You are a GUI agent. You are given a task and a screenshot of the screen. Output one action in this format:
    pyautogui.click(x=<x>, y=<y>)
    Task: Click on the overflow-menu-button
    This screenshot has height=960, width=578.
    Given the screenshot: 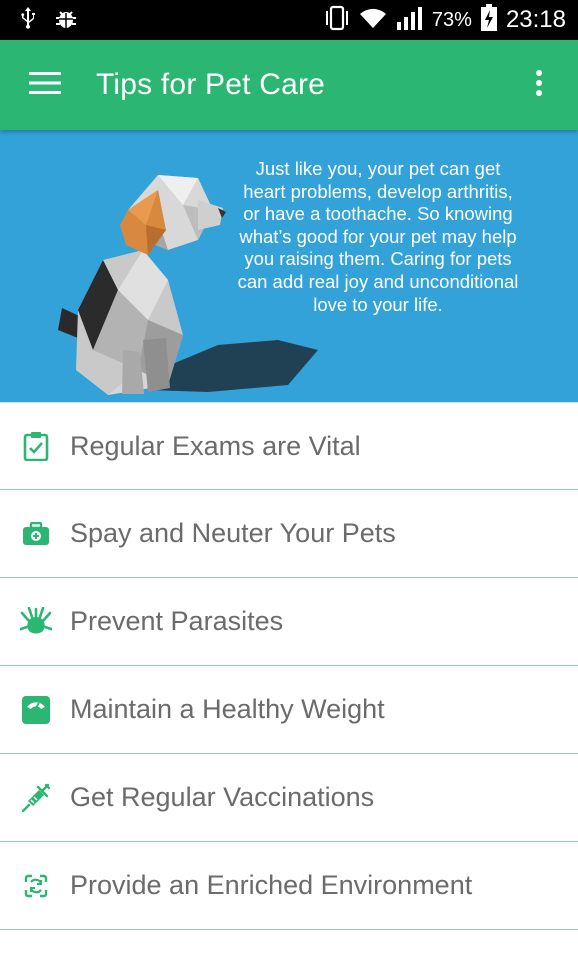 What is the action you would take?
    pyautogui.click(x=539, y=85)
    